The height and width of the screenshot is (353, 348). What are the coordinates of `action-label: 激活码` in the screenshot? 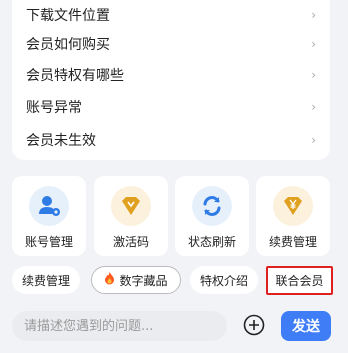 It's located at (130, 242).